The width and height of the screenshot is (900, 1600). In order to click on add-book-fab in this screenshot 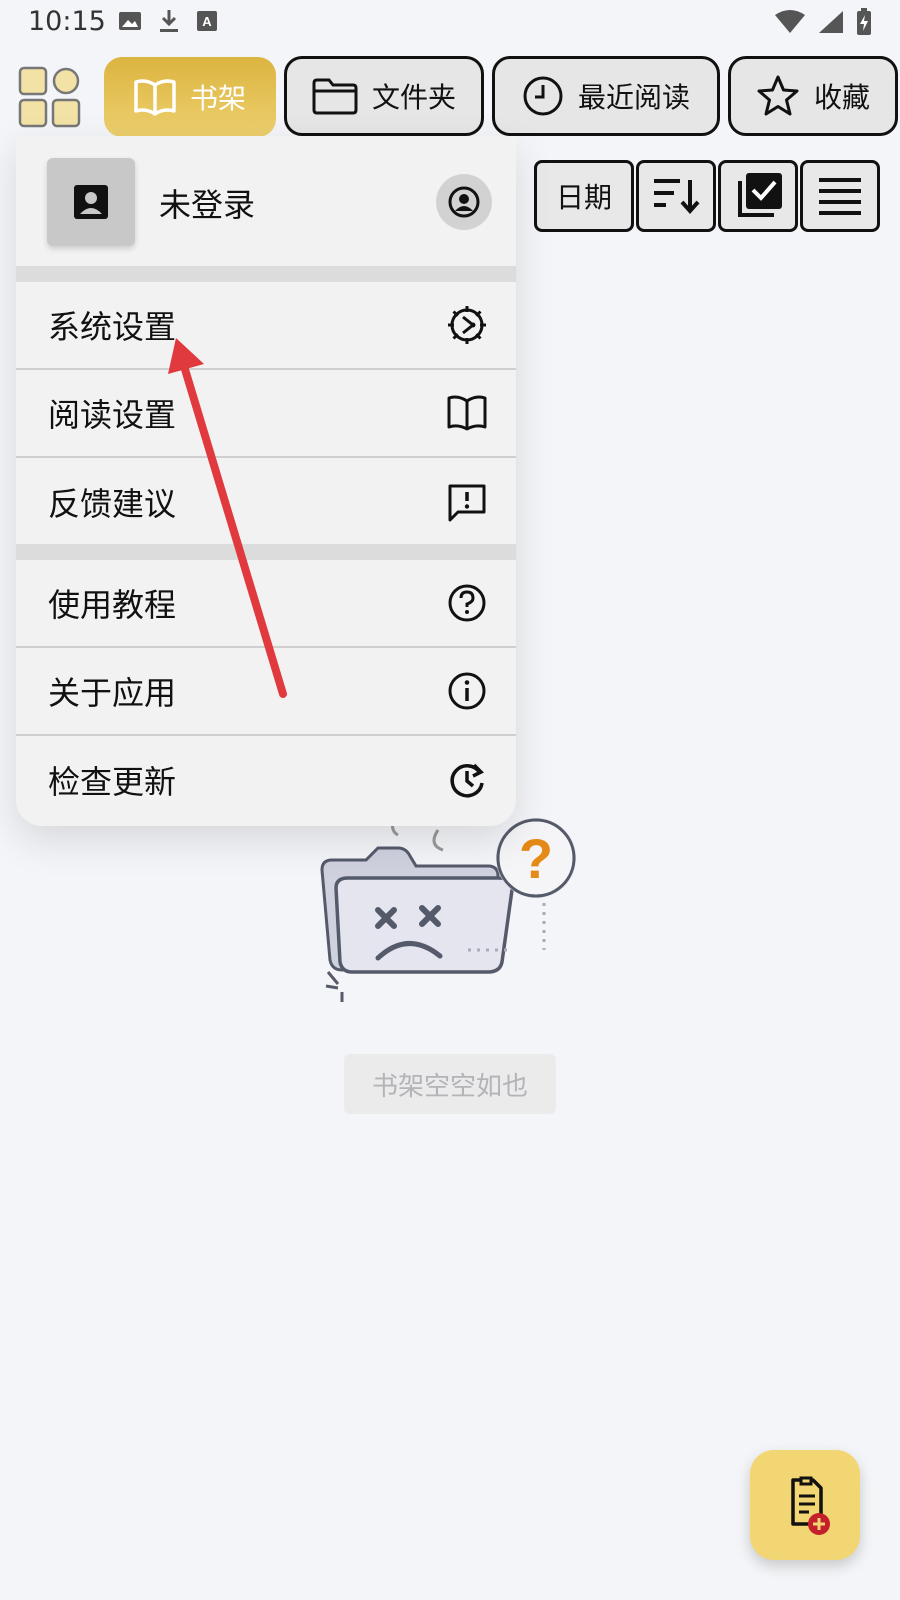, I will do `click(805, 1505)`.